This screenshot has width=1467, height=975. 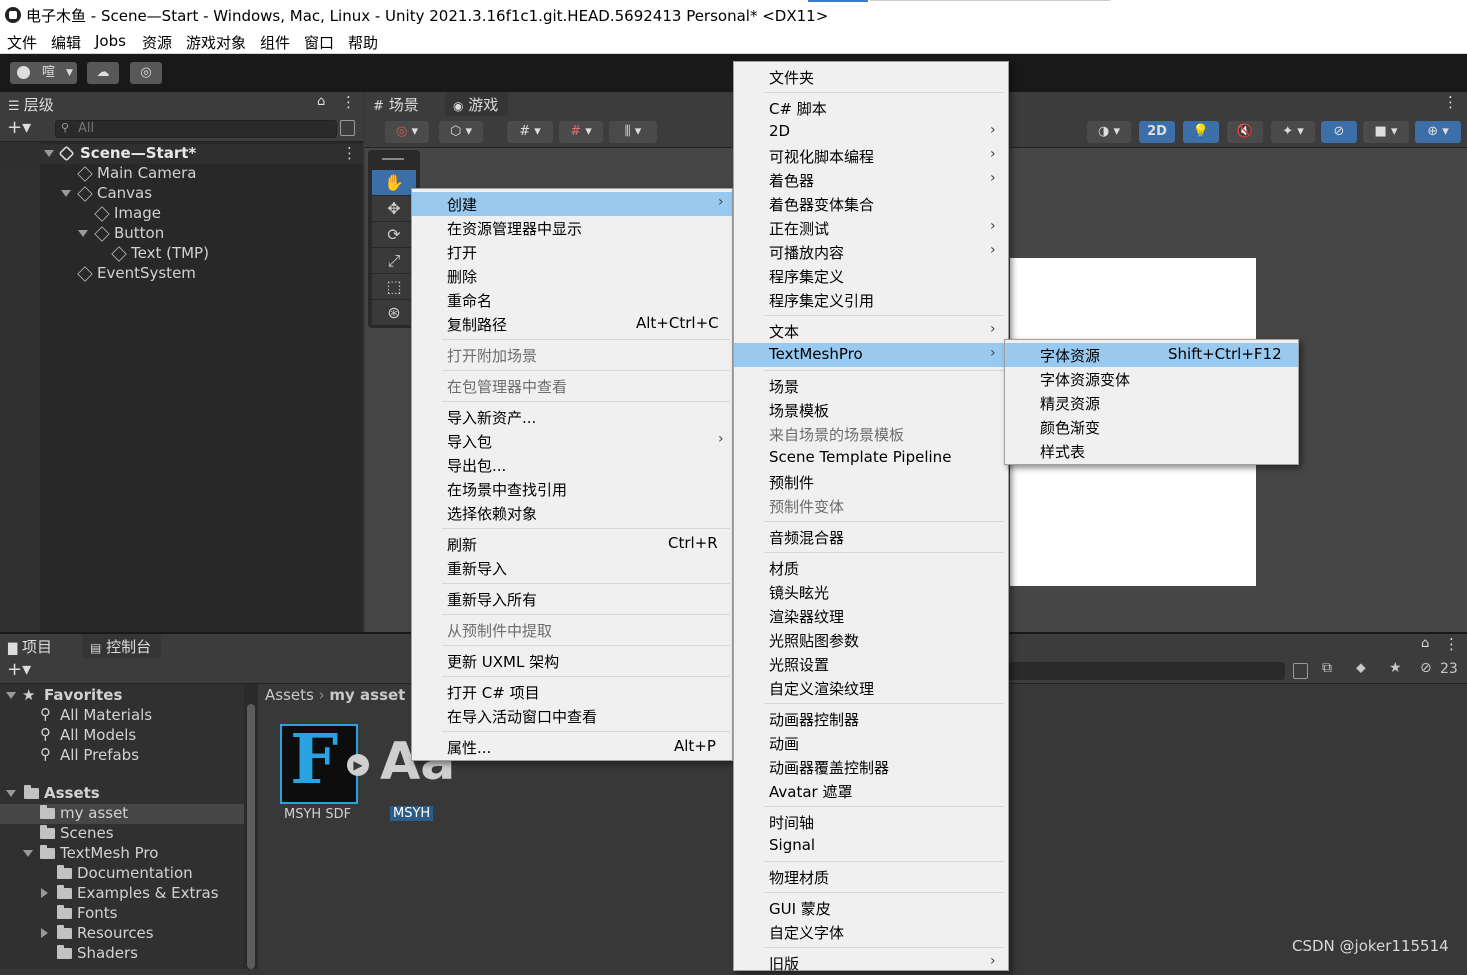 I want to click on hierarchy-search-input: ⚲ All, so click(x=196, y=129).